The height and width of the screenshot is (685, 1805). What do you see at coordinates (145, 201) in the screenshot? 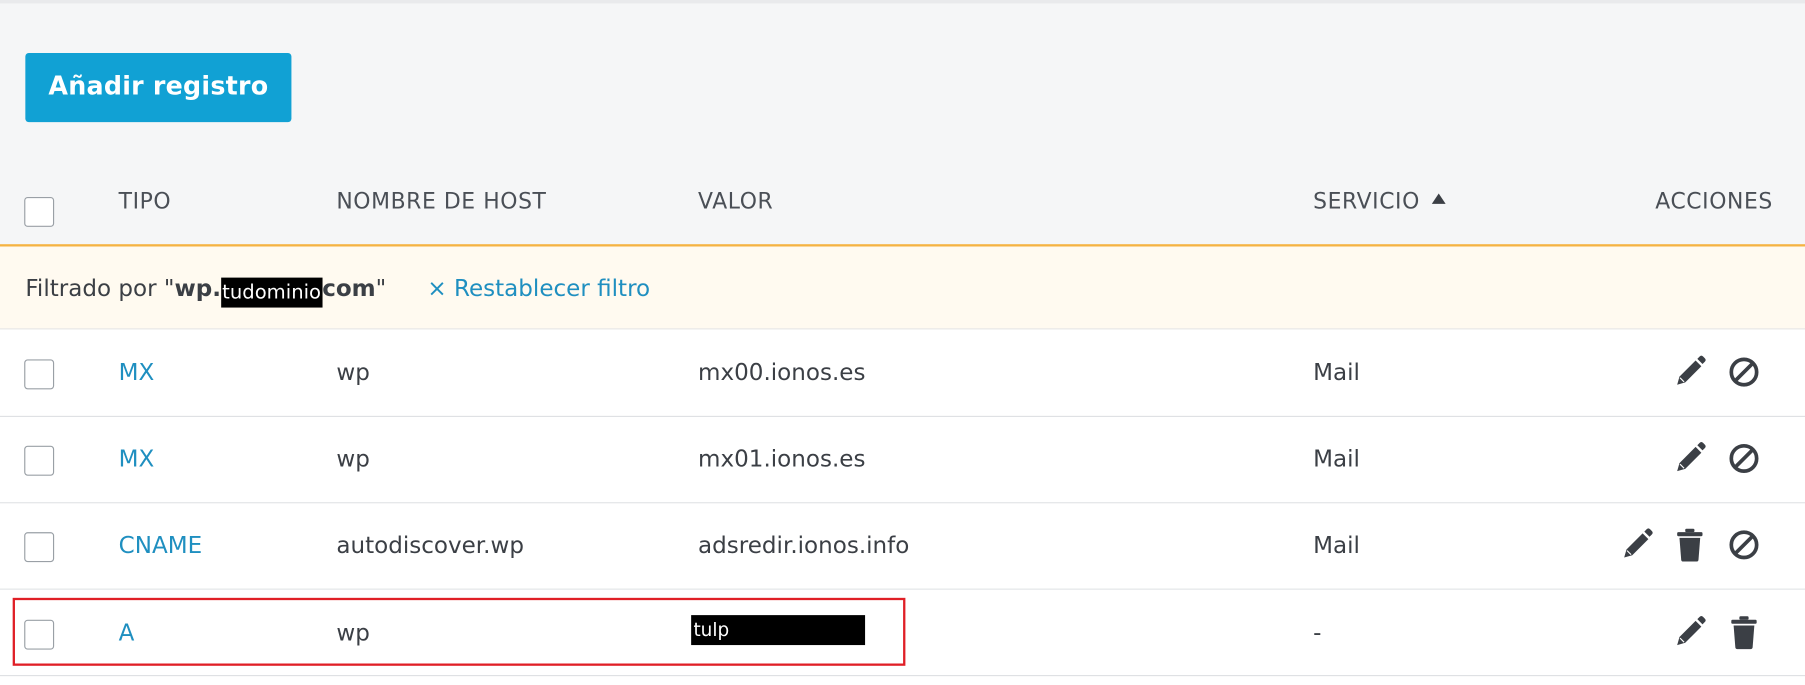
I see `column-header-type: TIPO` at bounding box center [145, 201].